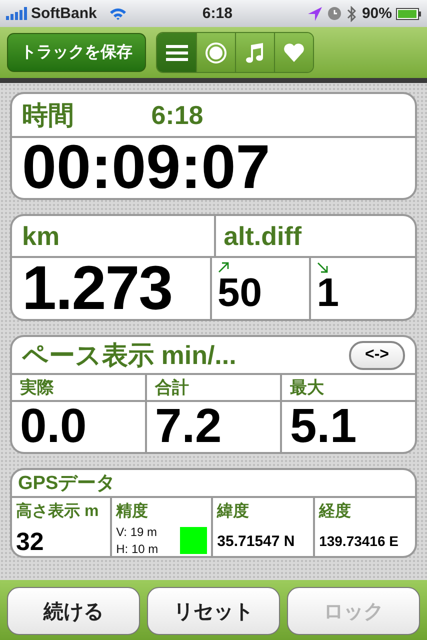 The height and width of the screenshot is (640, 427). Describe the element at coordinates (64, 13) in the screenshot. I see `carrier-name: SoftBank` at that location.